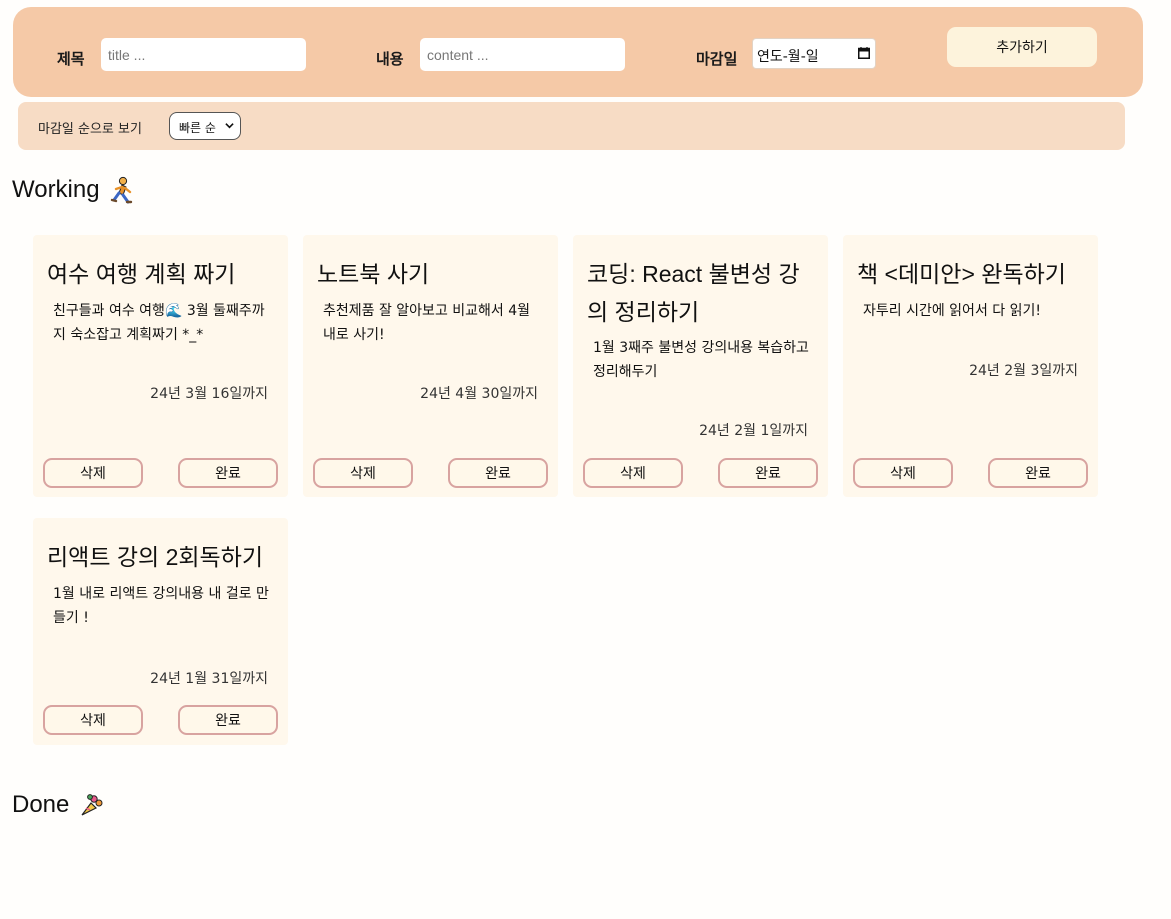 The width and height of the screenshot is (1171, 919). Describe the element at coordinates (121, 190) in the screenshot. I see `runner-icon` at that location.